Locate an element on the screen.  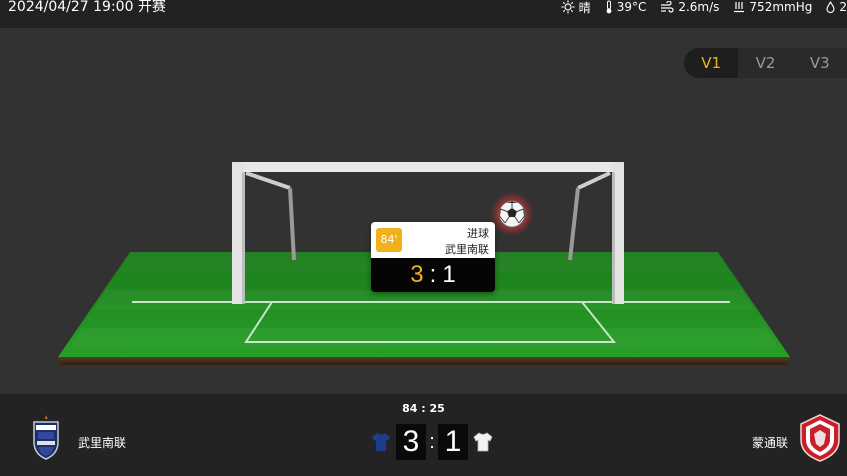
pressure-icon is located at coordinates (739, 7).